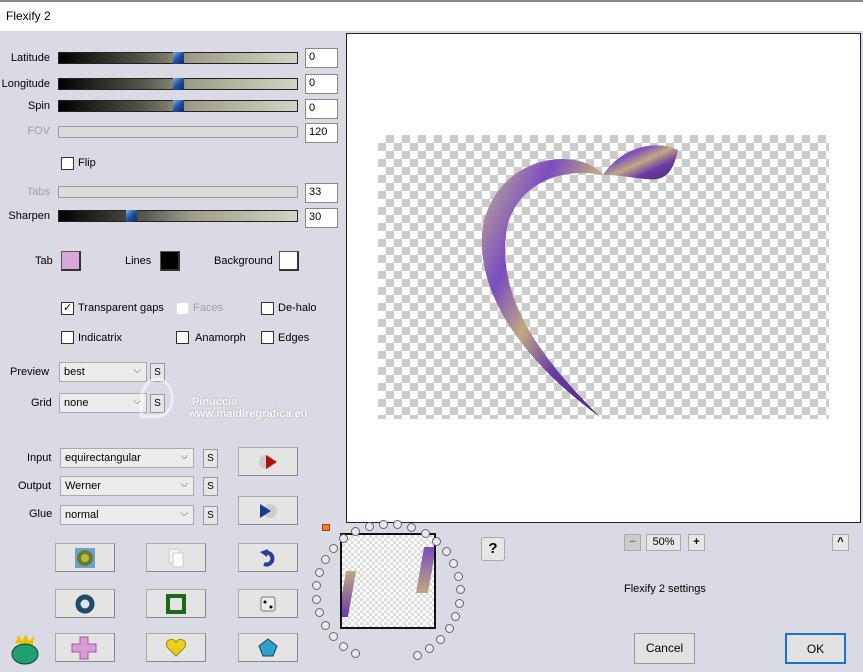  Describe the element at coordinates (176, 603) in the screenshot. I see `frame-button` at that location.